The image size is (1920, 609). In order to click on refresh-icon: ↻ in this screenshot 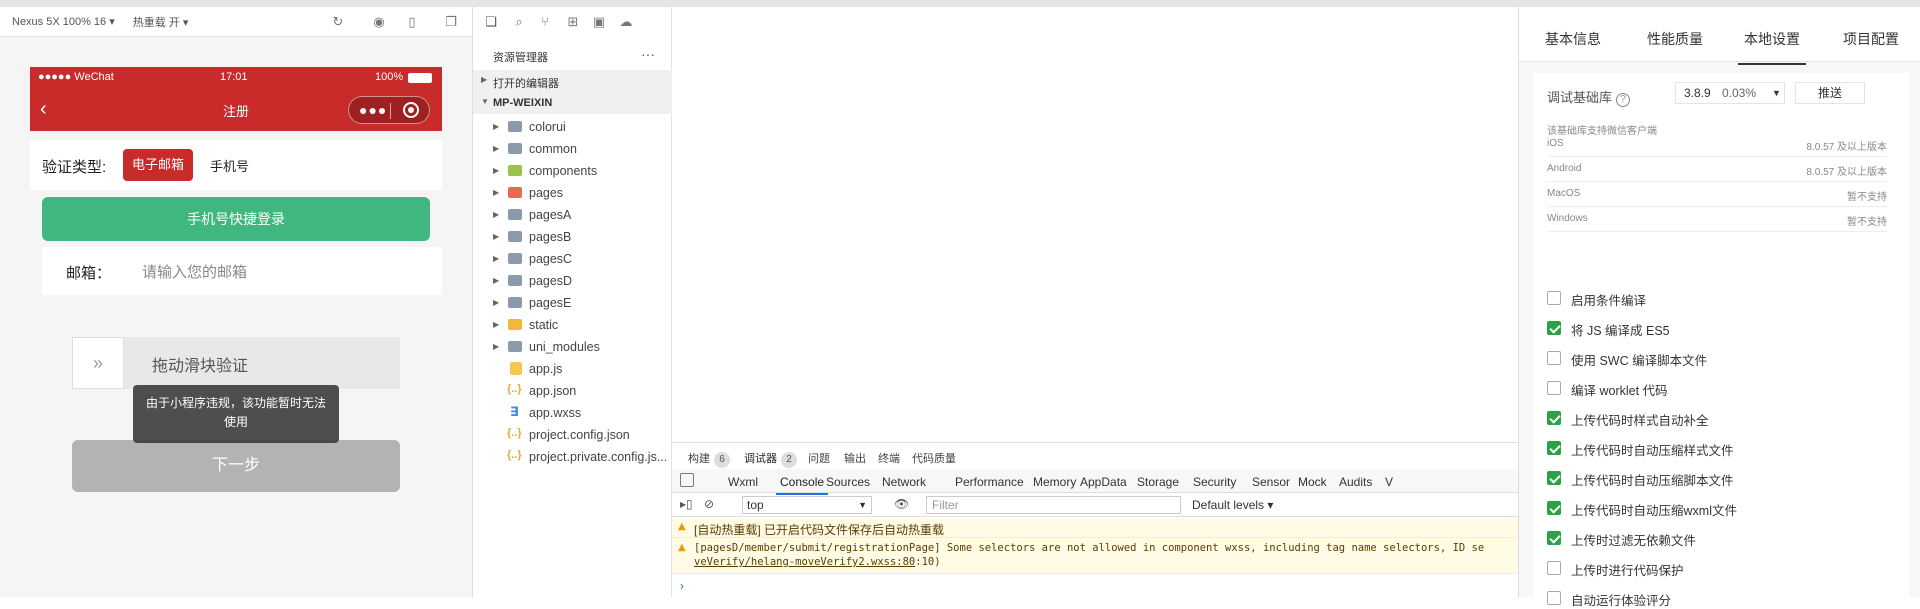, I will do `click(338, 22)`.